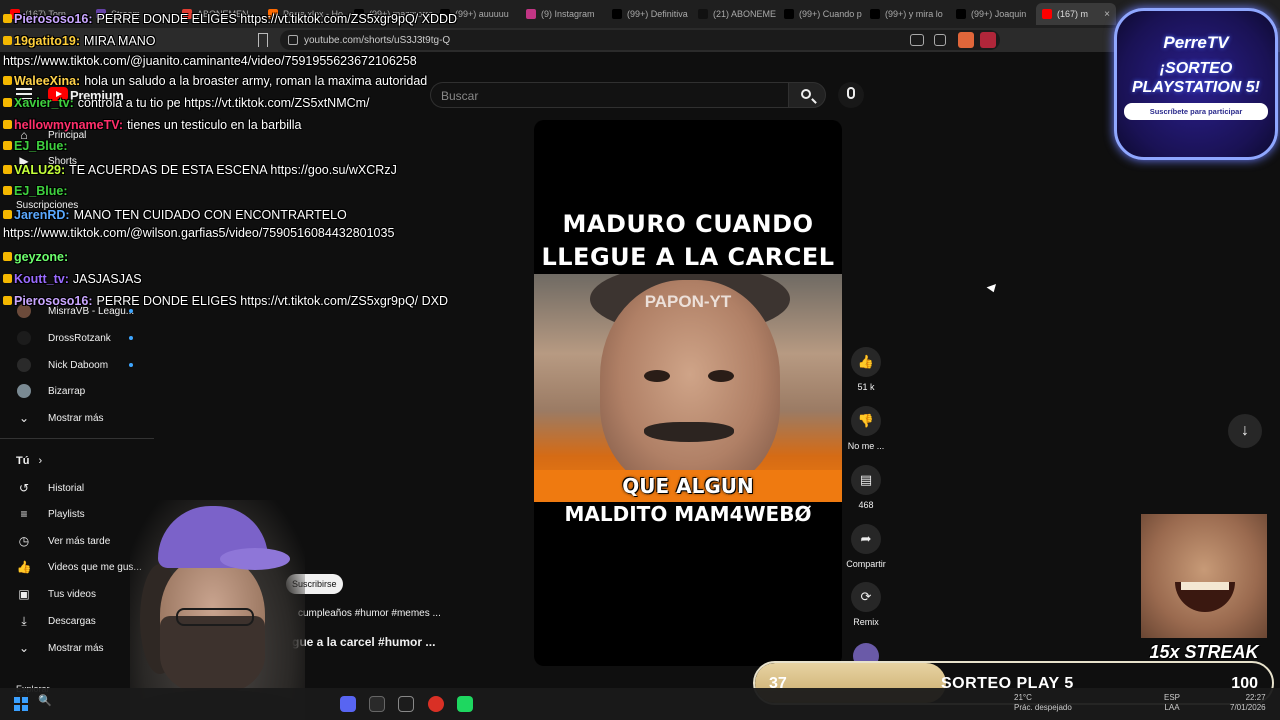  I want to click on video-watermark: PAPON-YT, so click(688, 301).